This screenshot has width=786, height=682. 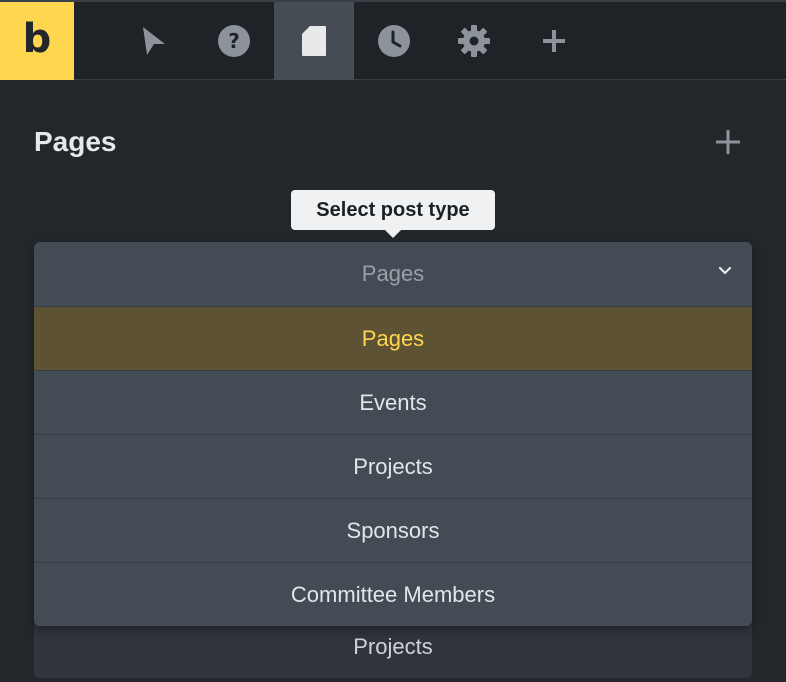 I want to click on revisions-button, so click(x=394, y=41).